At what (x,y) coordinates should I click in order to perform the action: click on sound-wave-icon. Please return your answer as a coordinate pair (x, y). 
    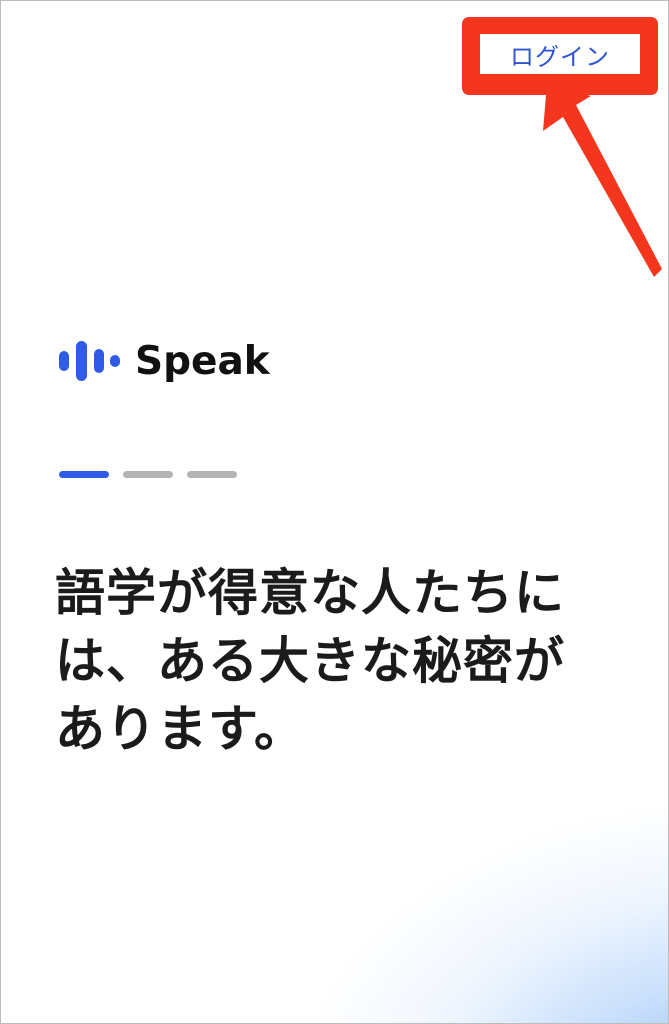
    Looking at the image, I should click on (89, 361).